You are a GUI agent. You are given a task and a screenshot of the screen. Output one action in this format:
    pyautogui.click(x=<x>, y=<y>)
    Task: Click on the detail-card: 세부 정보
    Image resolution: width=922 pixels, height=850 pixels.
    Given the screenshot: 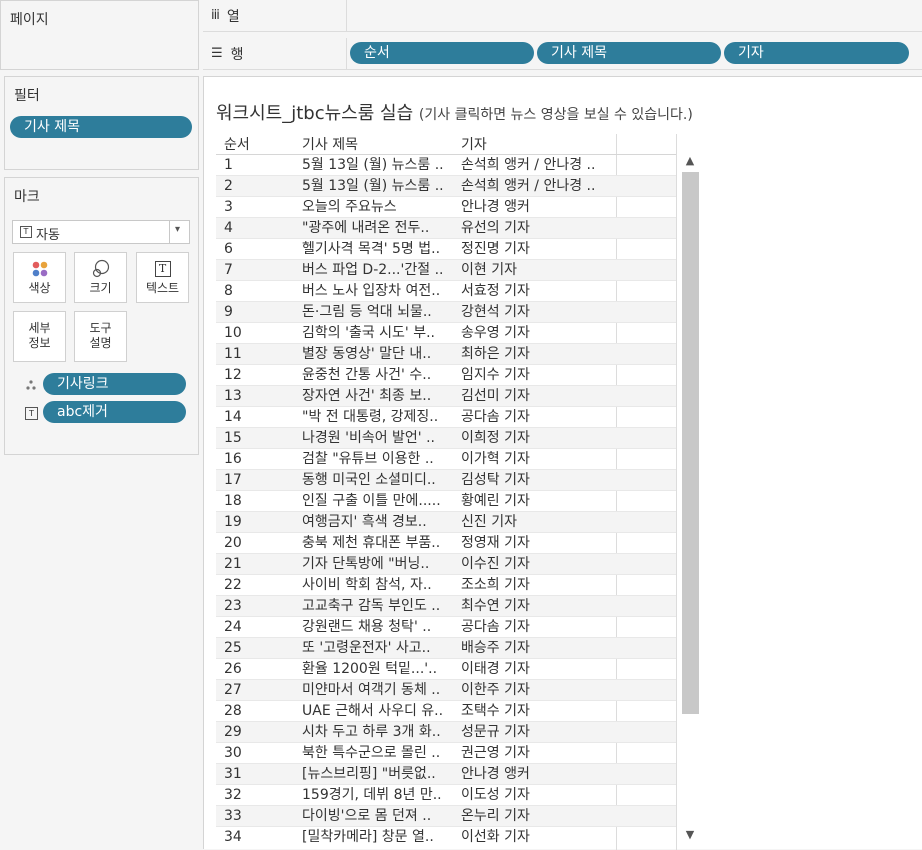 What is the action you would take?
    pyautogui.click(x=39, y=336)
    